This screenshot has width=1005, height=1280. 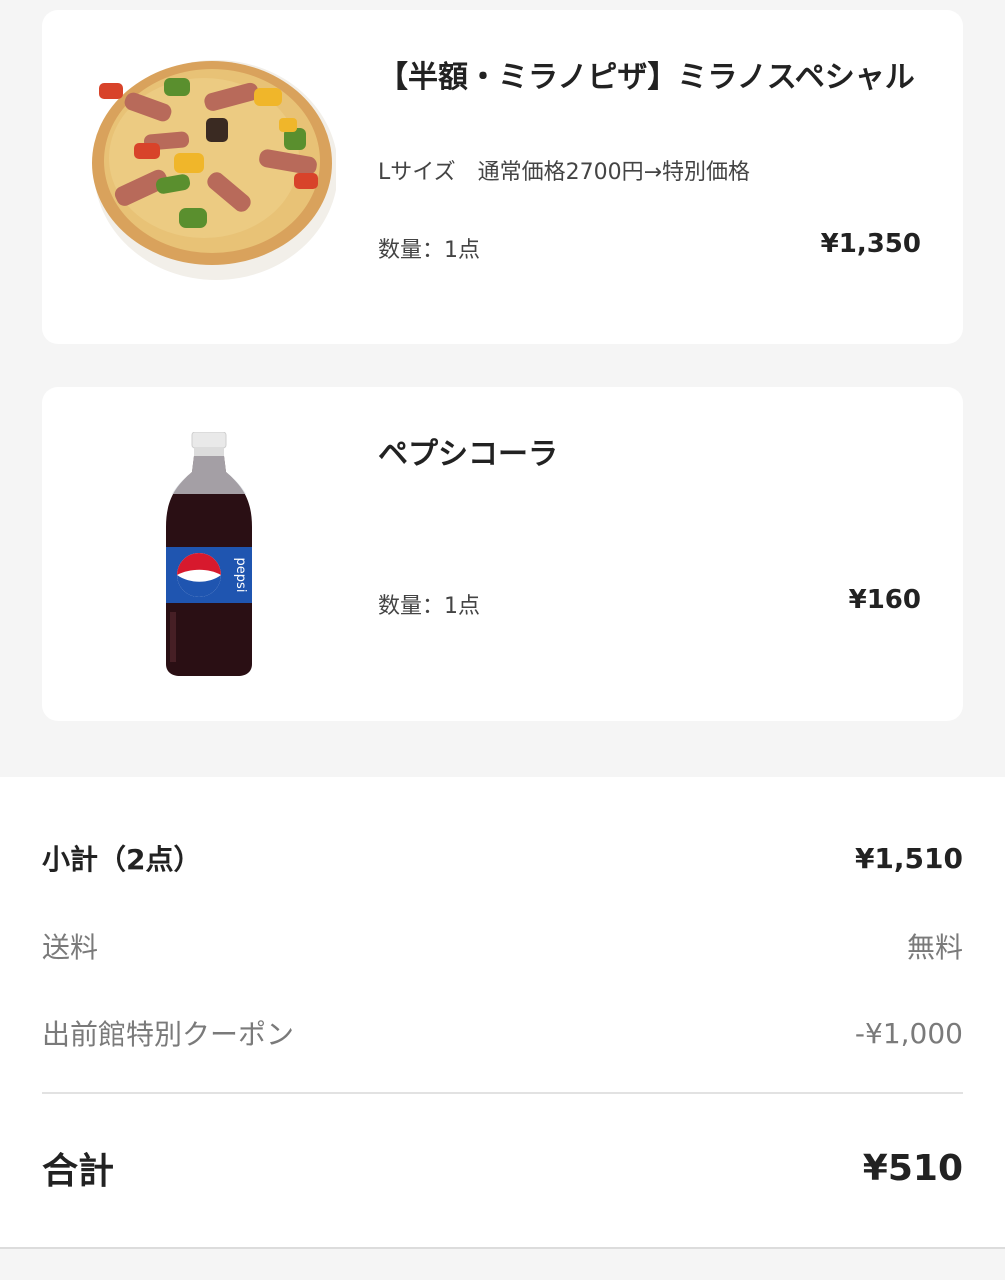 What do you see at coordinates (209, 554) in the screenshot?
I see `pepsi-bottle-image: pepsi` at bounding box center [209, 554].